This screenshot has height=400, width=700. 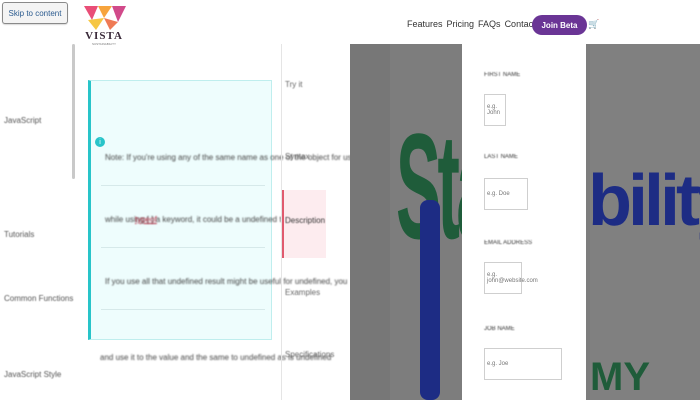 I want to click on sidebar-scrollbar, so click(x=73, y=111).